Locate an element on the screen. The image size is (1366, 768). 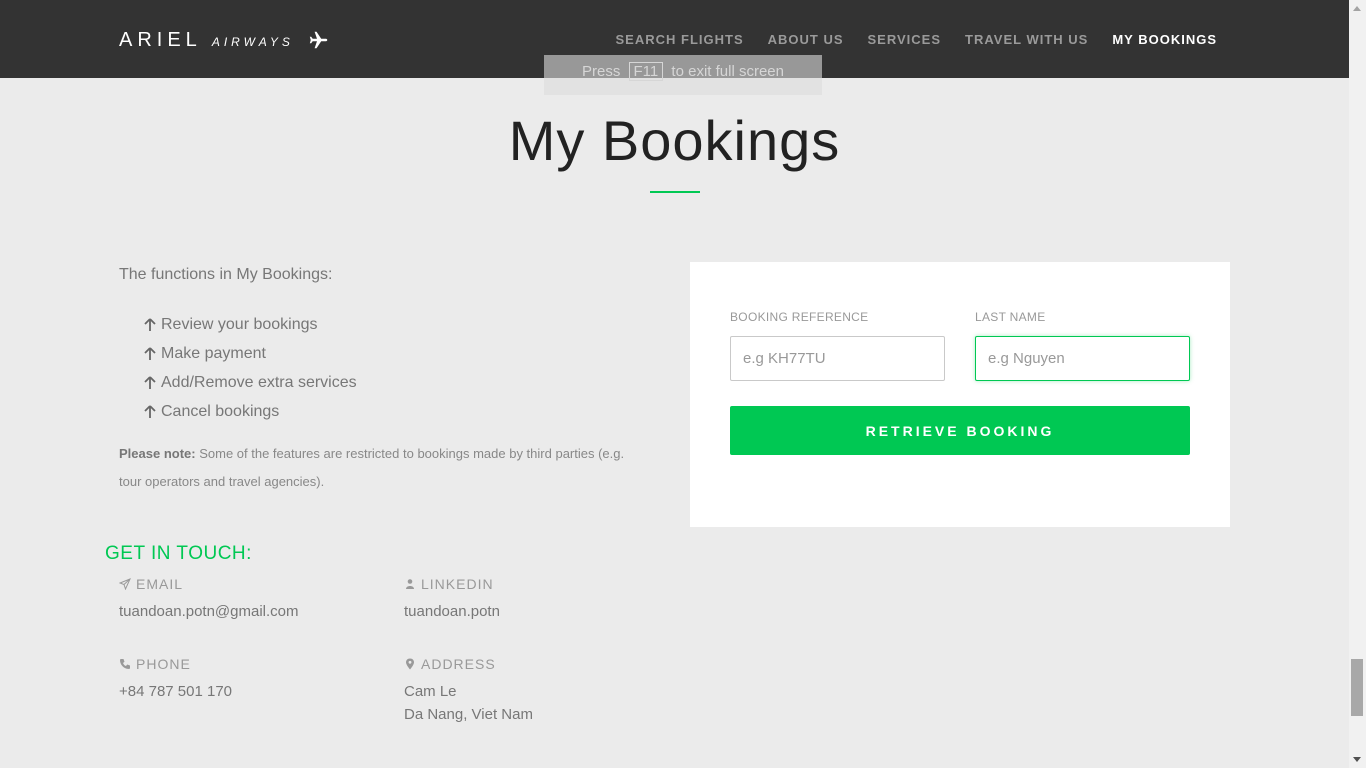
address-label: ADDRESS is located at coordinates (458, 664).